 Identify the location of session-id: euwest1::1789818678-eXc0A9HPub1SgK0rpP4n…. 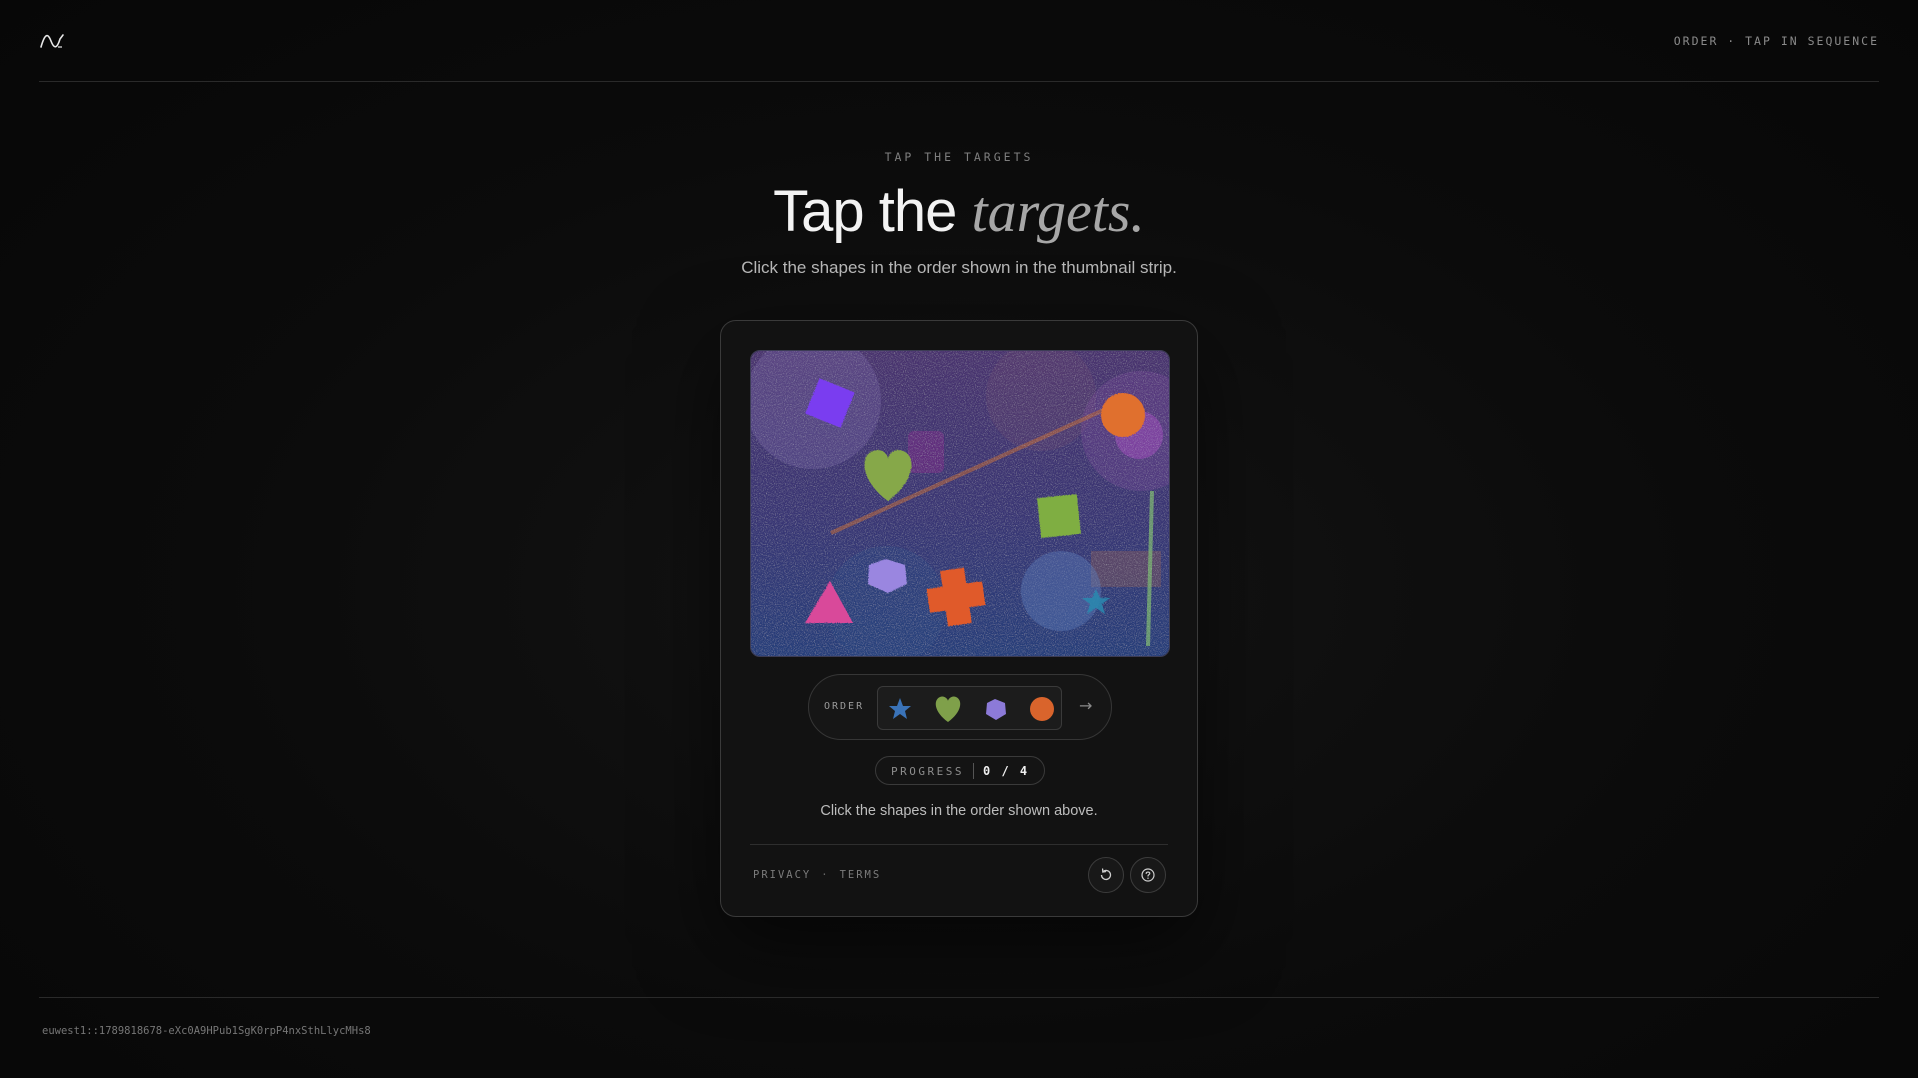
(206, 1031).